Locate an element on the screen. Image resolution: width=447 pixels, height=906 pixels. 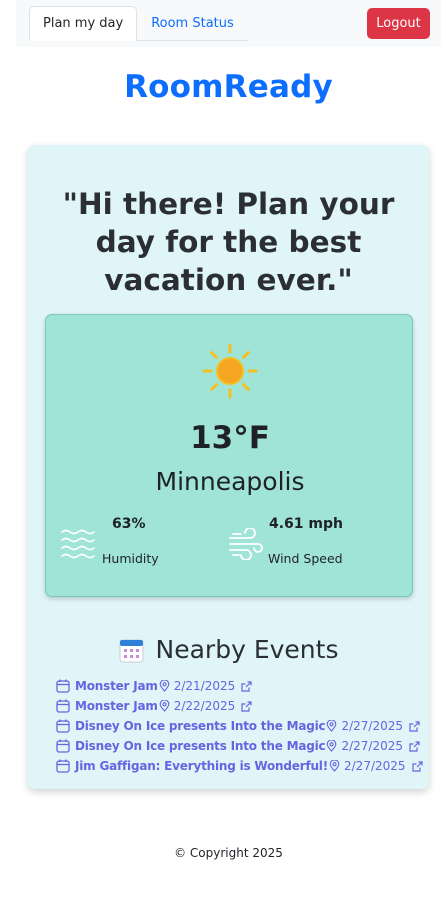
events-heading: Nearby Events is located at coordinates (228, 649).